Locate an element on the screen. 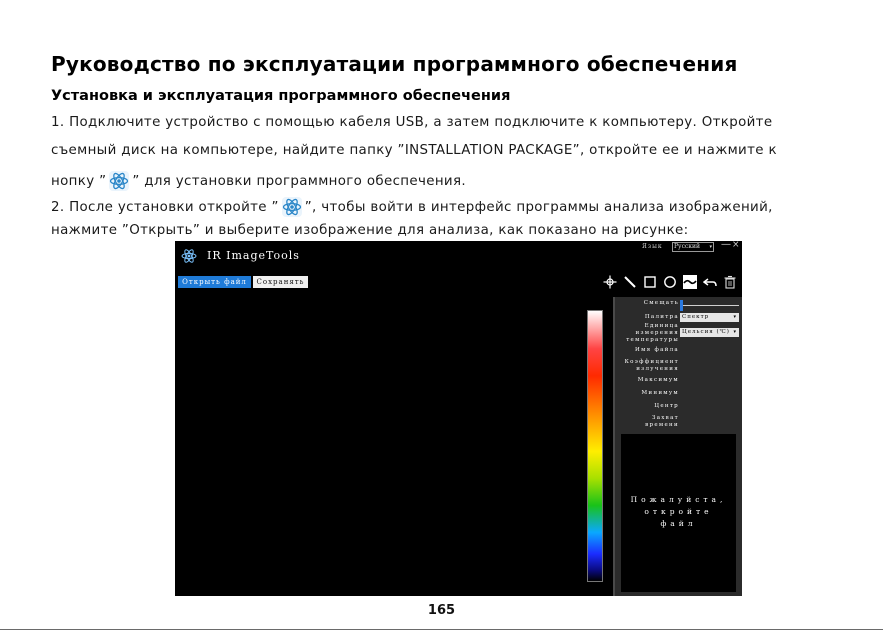  close-button: × is located at coordinates (736, 245).